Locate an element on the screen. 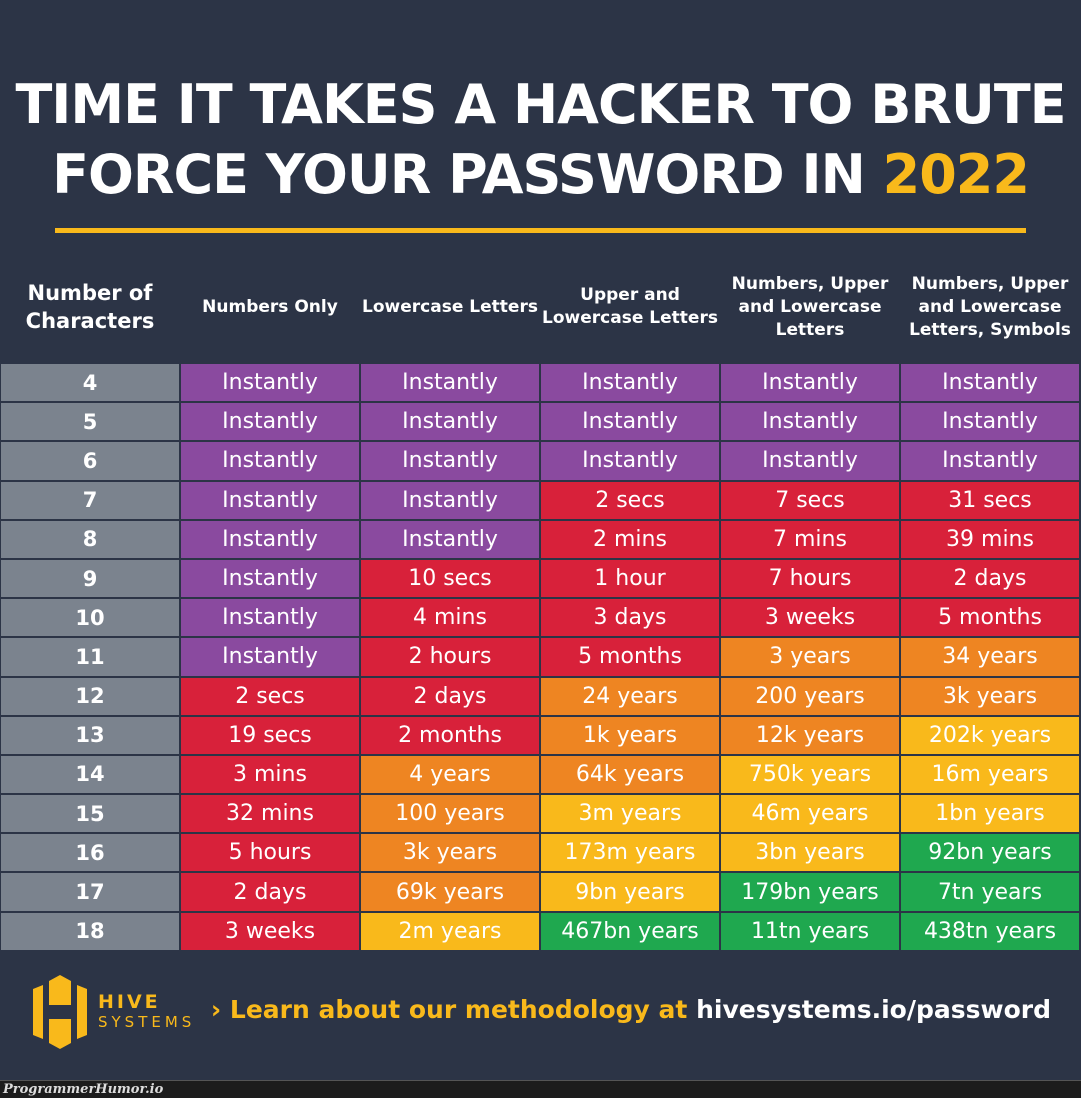 Image resolution: width=1081 pixels, height=1098 pixels. table-row: 8 Instantly Instantly 2 mins 7 mins 39 mins is located at coordinates (540, 539).